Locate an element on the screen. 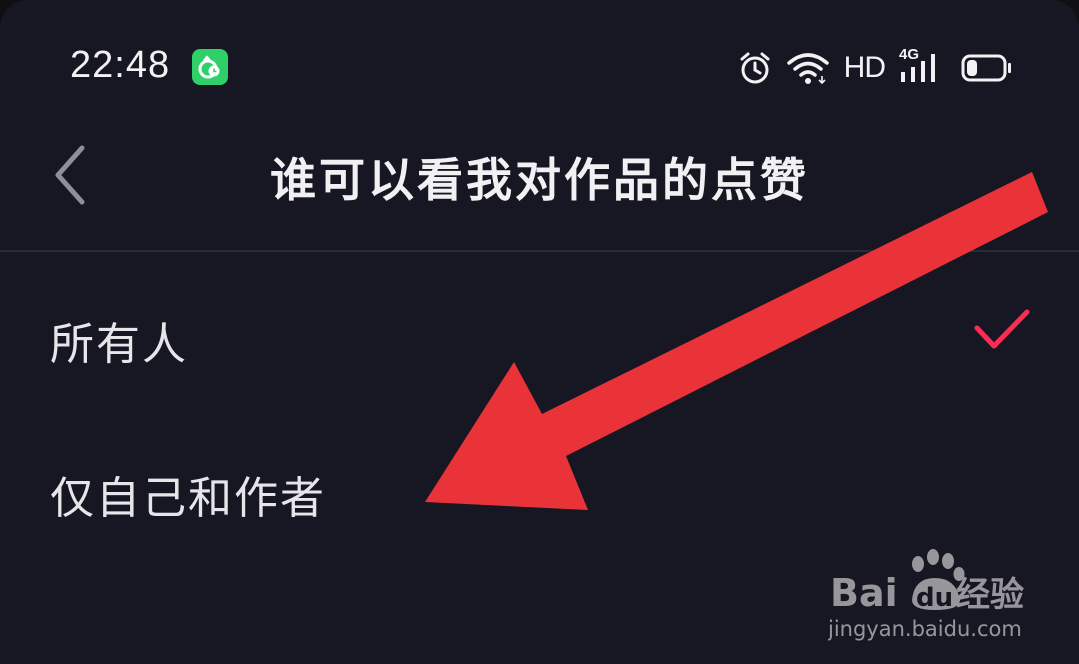 This screenshot has width=1079, height=664. wifi-icon is located at coordinates (807, 69).